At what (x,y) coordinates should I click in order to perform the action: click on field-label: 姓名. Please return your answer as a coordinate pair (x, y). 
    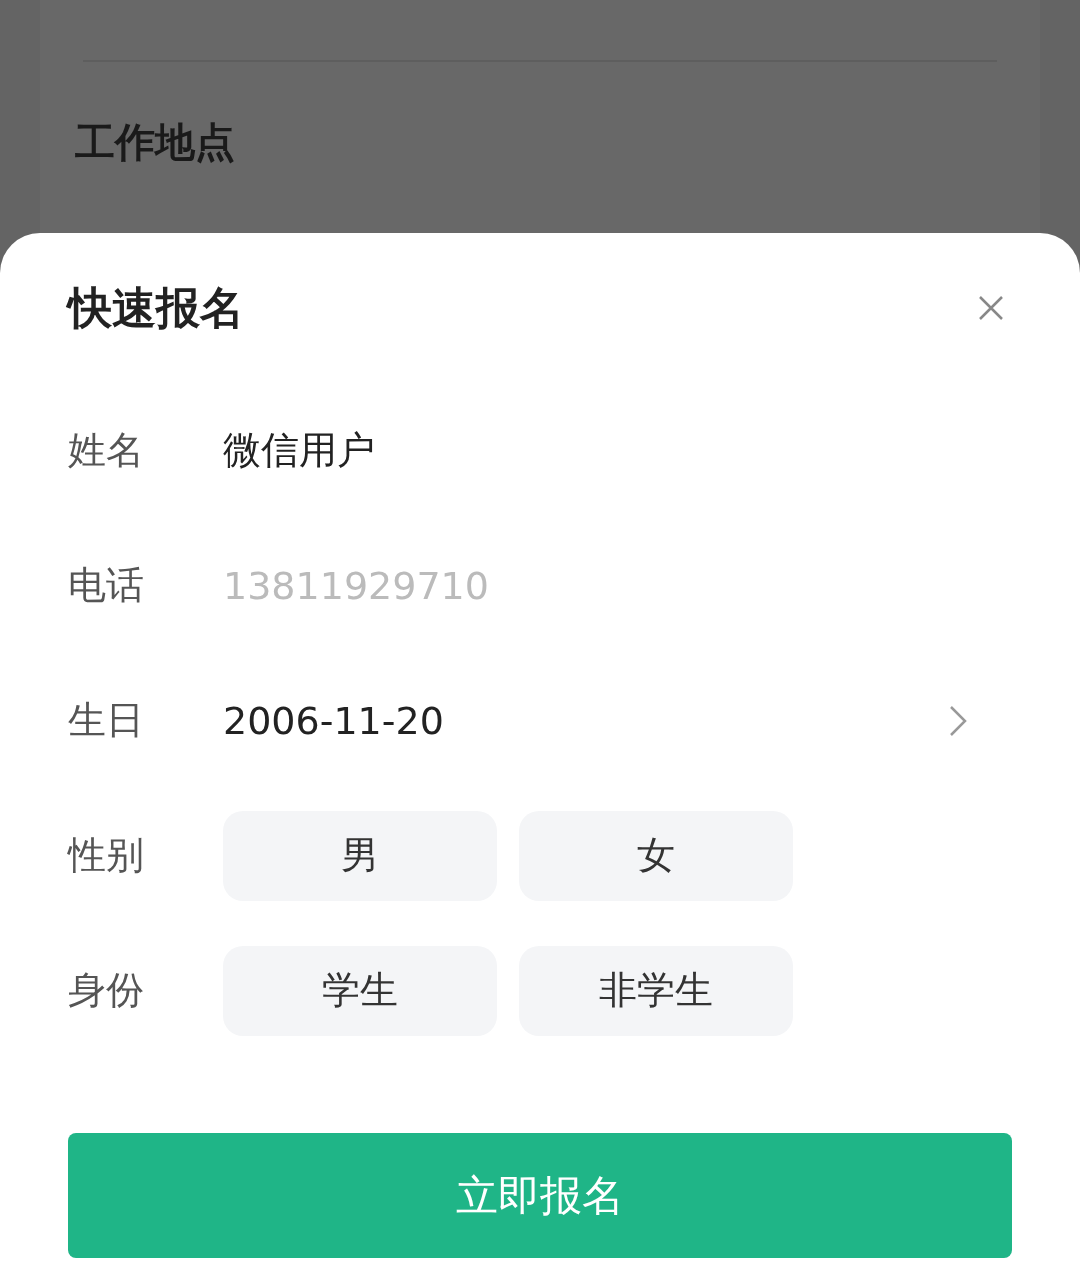
    Looking at the image, I should click on (106, 450).